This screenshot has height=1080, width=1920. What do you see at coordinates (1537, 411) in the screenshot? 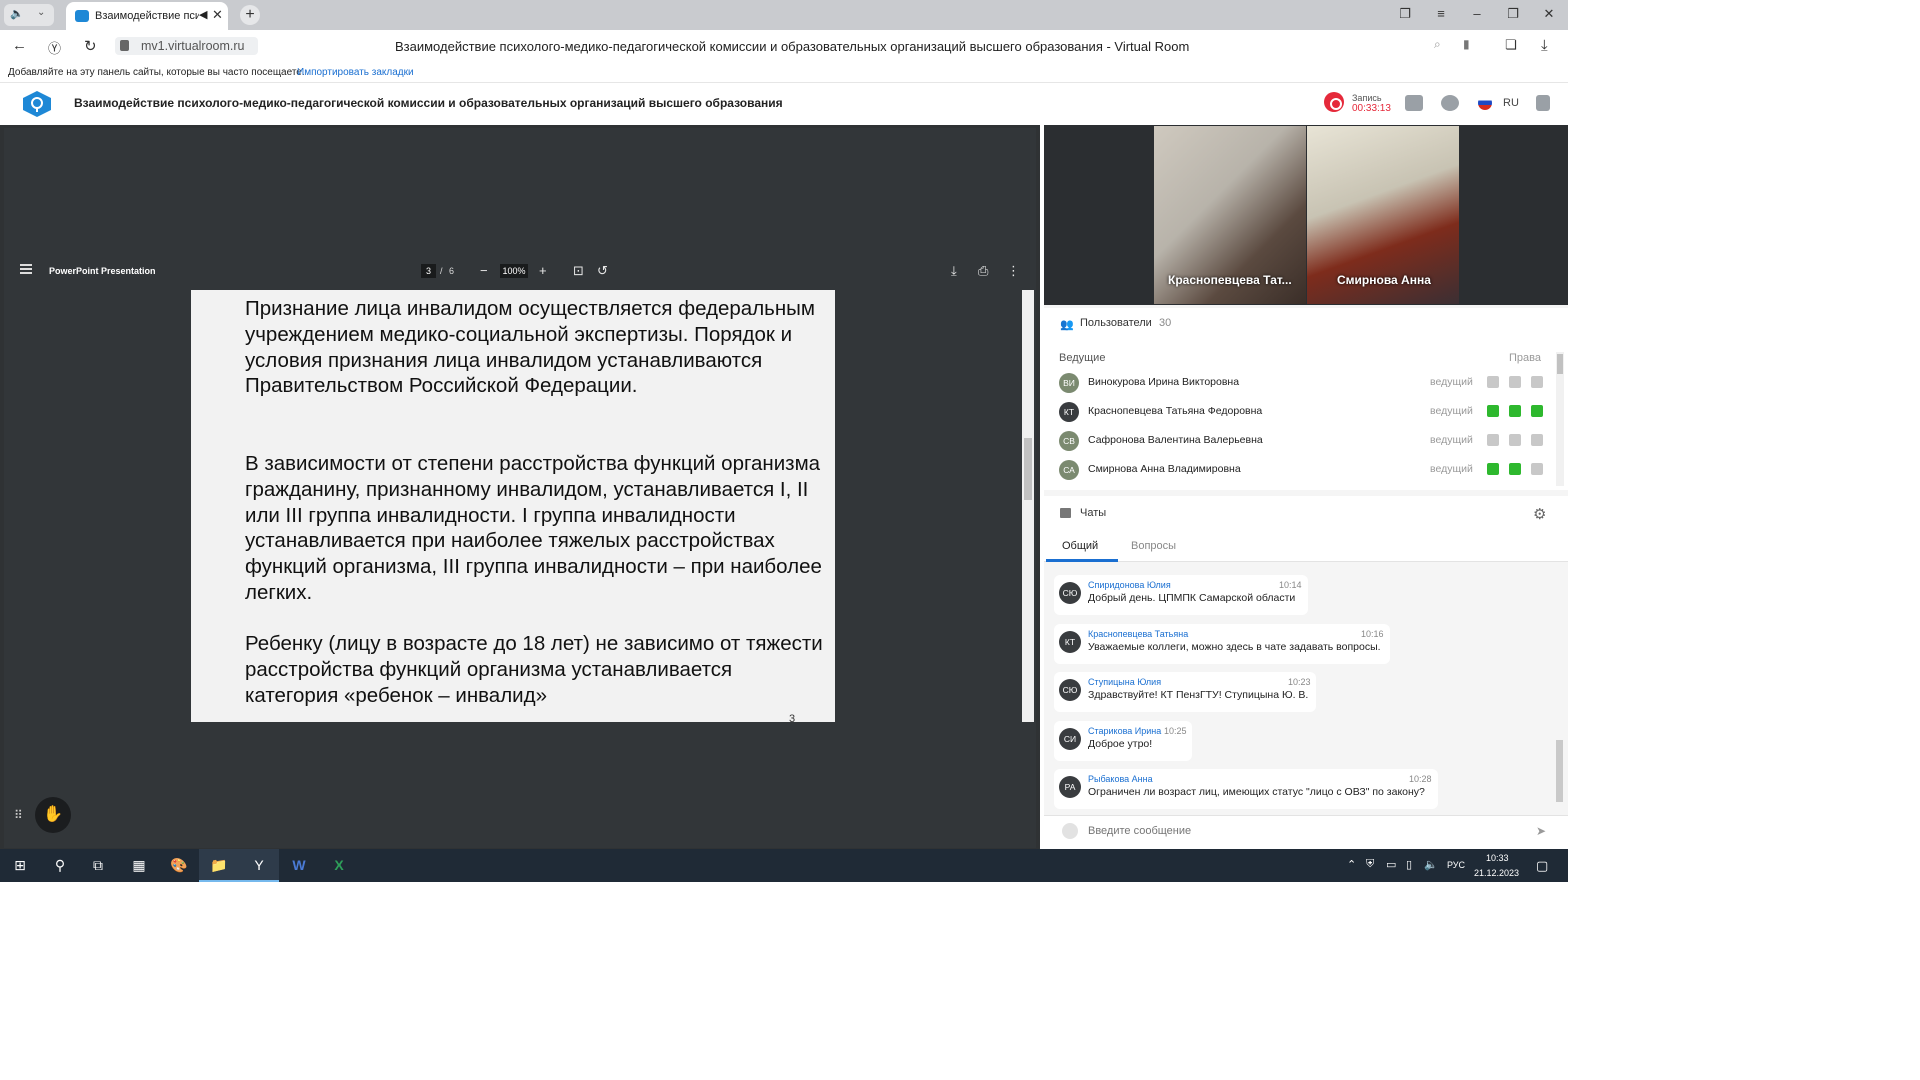
I see `screen-share-on-icon` at bounding box center [1537, 411].